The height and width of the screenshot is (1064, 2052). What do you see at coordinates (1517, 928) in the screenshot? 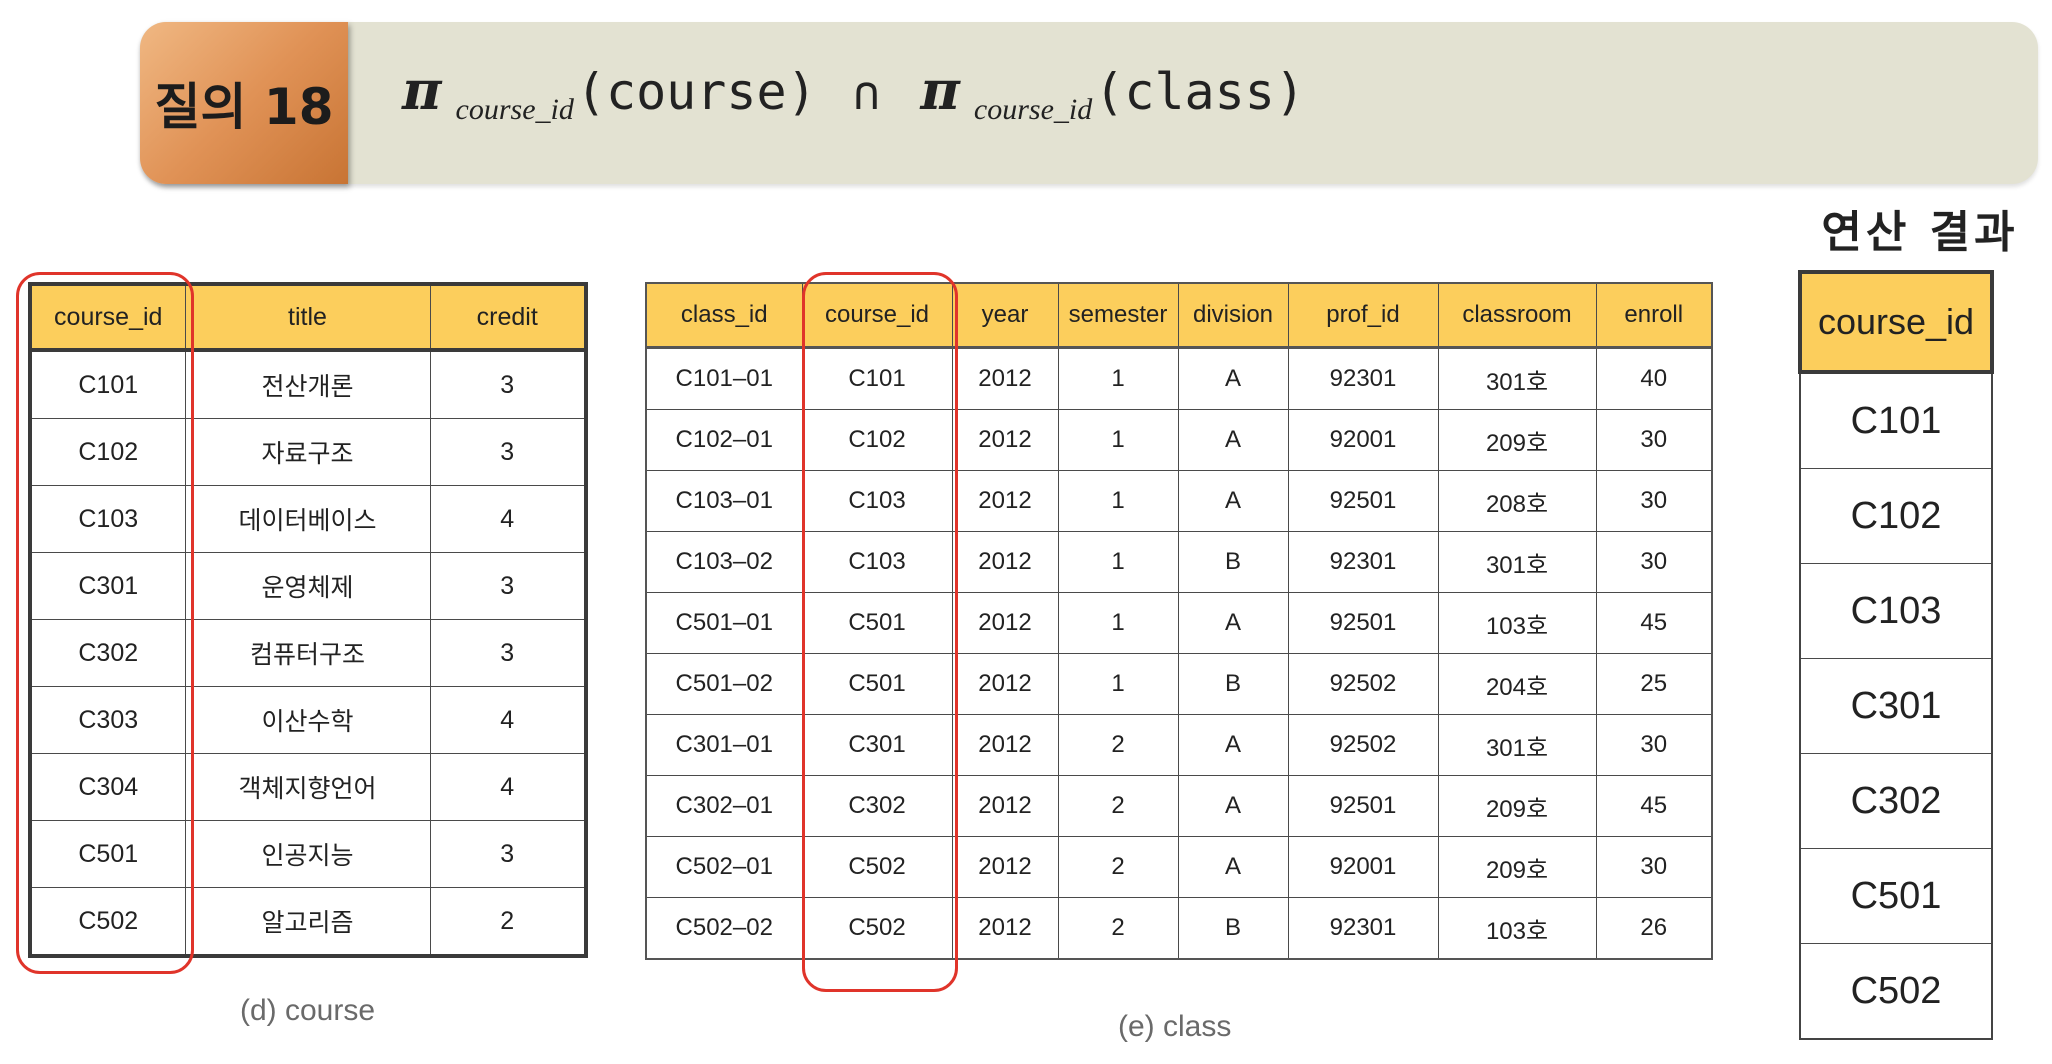
I see `class-cell-classroom: 103호` at bounding box center [1517, 928].